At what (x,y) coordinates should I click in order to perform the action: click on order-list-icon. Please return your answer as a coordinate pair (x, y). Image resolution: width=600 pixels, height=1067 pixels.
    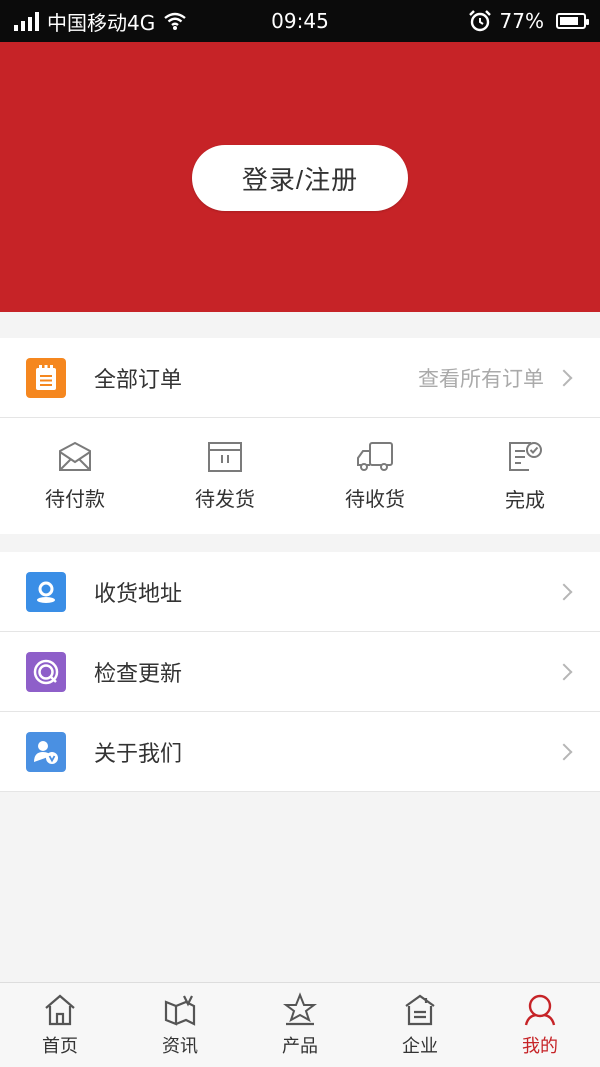
    Looking at the image, I should click on (46, 377).